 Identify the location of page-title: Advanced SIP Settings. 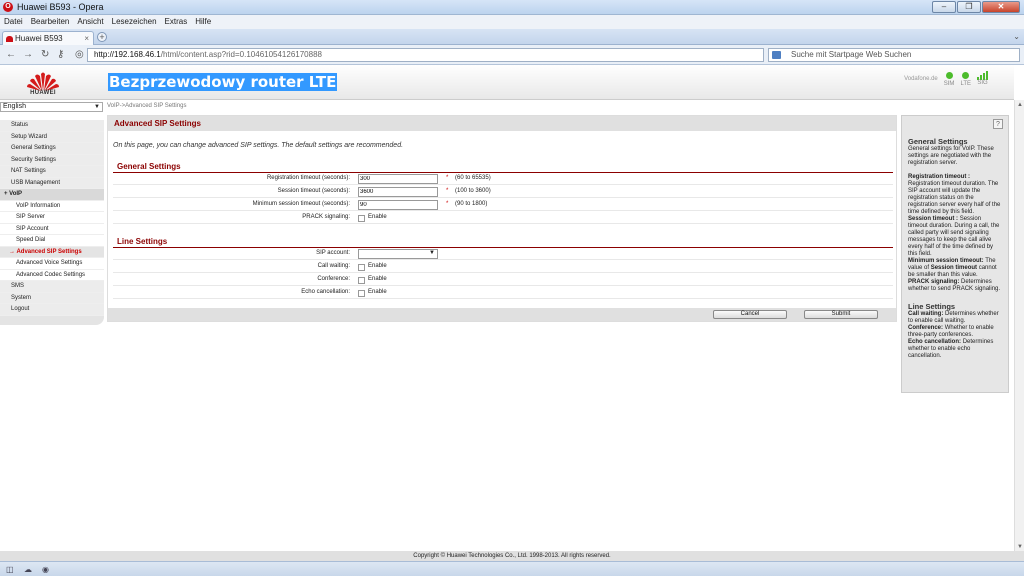
(502, 123).